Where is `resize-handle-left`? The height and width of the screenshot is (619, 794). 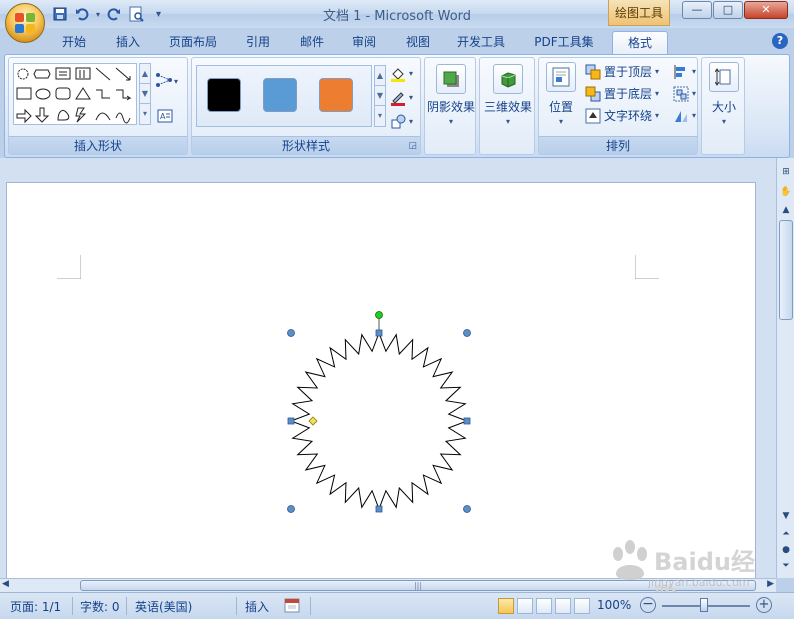
resize-handle-left is located at coordinates (291, 421).